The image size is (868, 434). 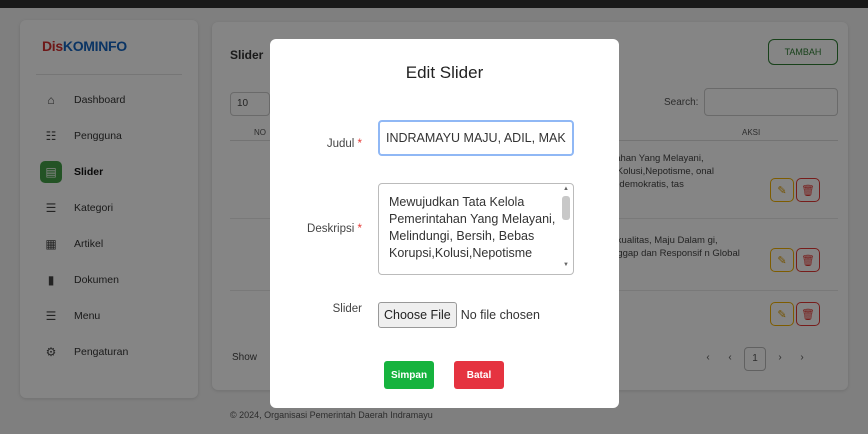 What do you see at coordinates (476, 138) in the screenshot?
I see `judul-input` at bounding box center [476, 138].